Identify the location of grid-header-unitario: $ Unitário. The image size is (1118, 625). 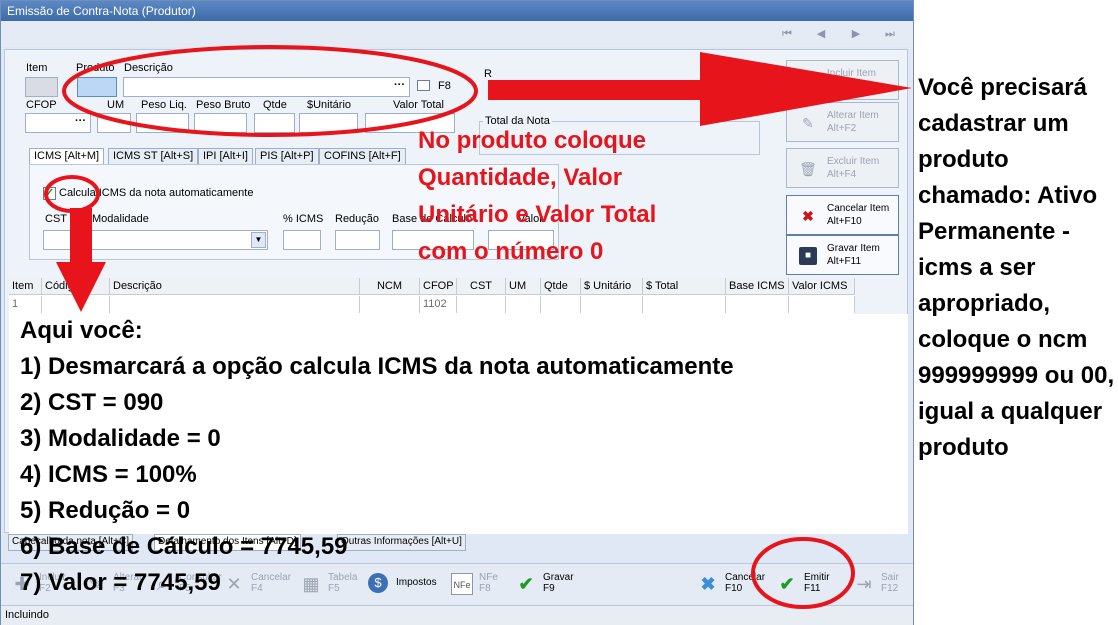
(612, 286).